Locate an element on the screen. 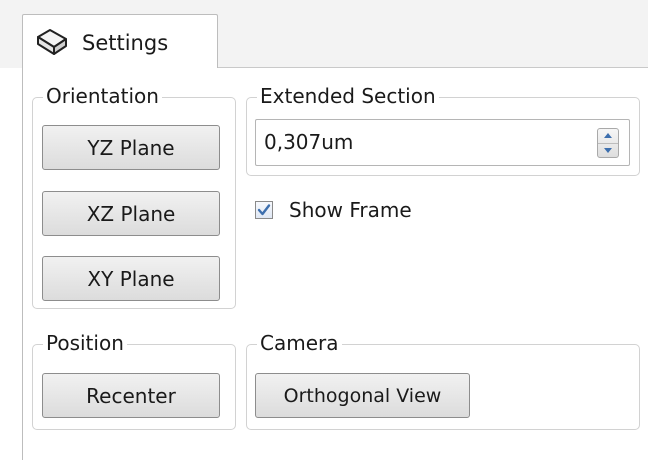 Image resolution: width=648 pixels, height=460 pixels. recenter-button: Recenter is located at coordinates (131, 395).